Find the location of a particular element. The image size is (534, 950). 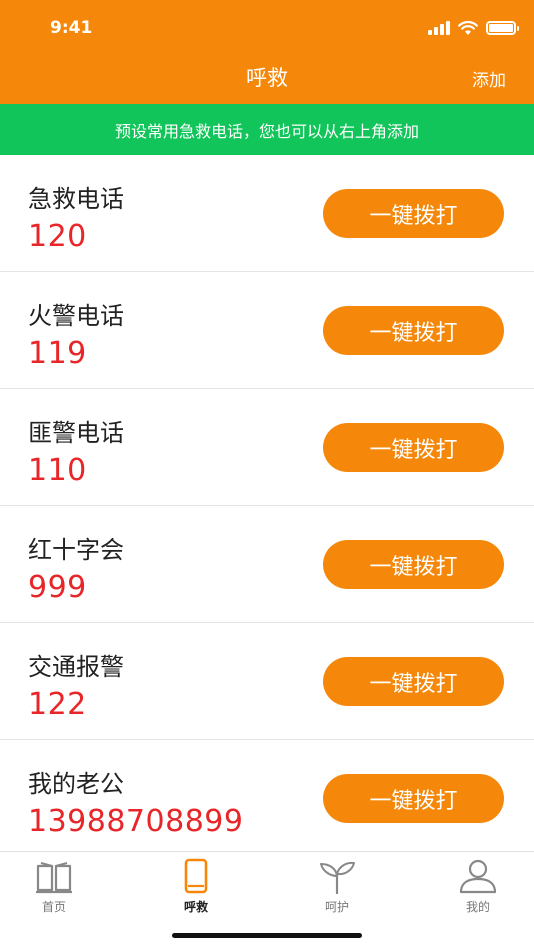

phone-icon is located at coordinates (196, 876).